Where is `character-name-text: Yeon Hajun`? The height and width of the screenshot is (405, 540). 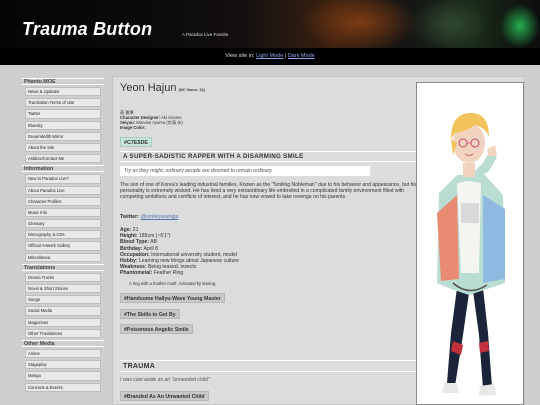
character-name-text: Yeon Hajun is located at coordinates (148, 88).